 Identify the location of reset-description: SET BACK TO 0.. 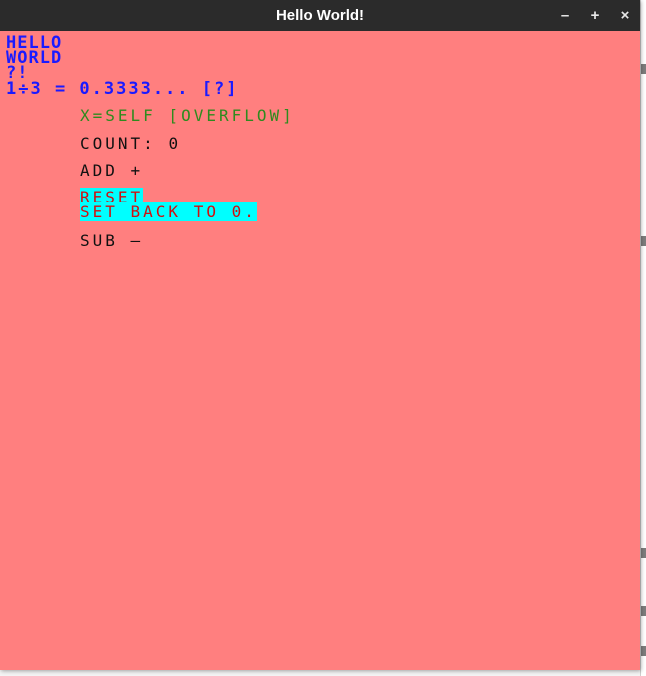
(168, 211).